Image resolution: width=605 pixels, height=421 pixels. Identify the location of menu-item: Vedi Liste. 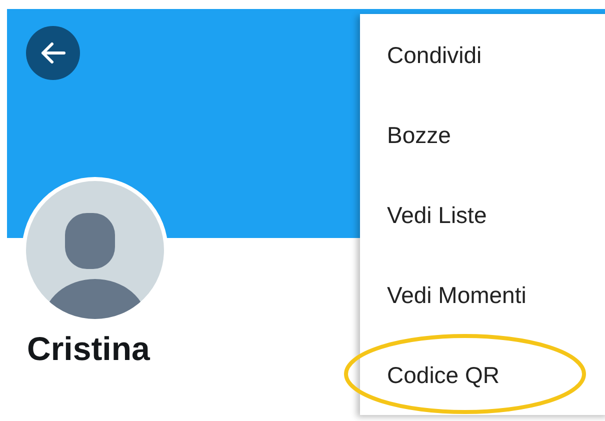
(437, 215).